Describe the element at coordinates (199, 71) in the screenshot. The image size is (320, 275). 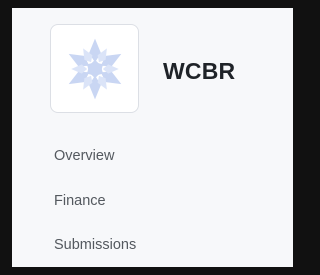
I see `org-name: WCBR` at that location.